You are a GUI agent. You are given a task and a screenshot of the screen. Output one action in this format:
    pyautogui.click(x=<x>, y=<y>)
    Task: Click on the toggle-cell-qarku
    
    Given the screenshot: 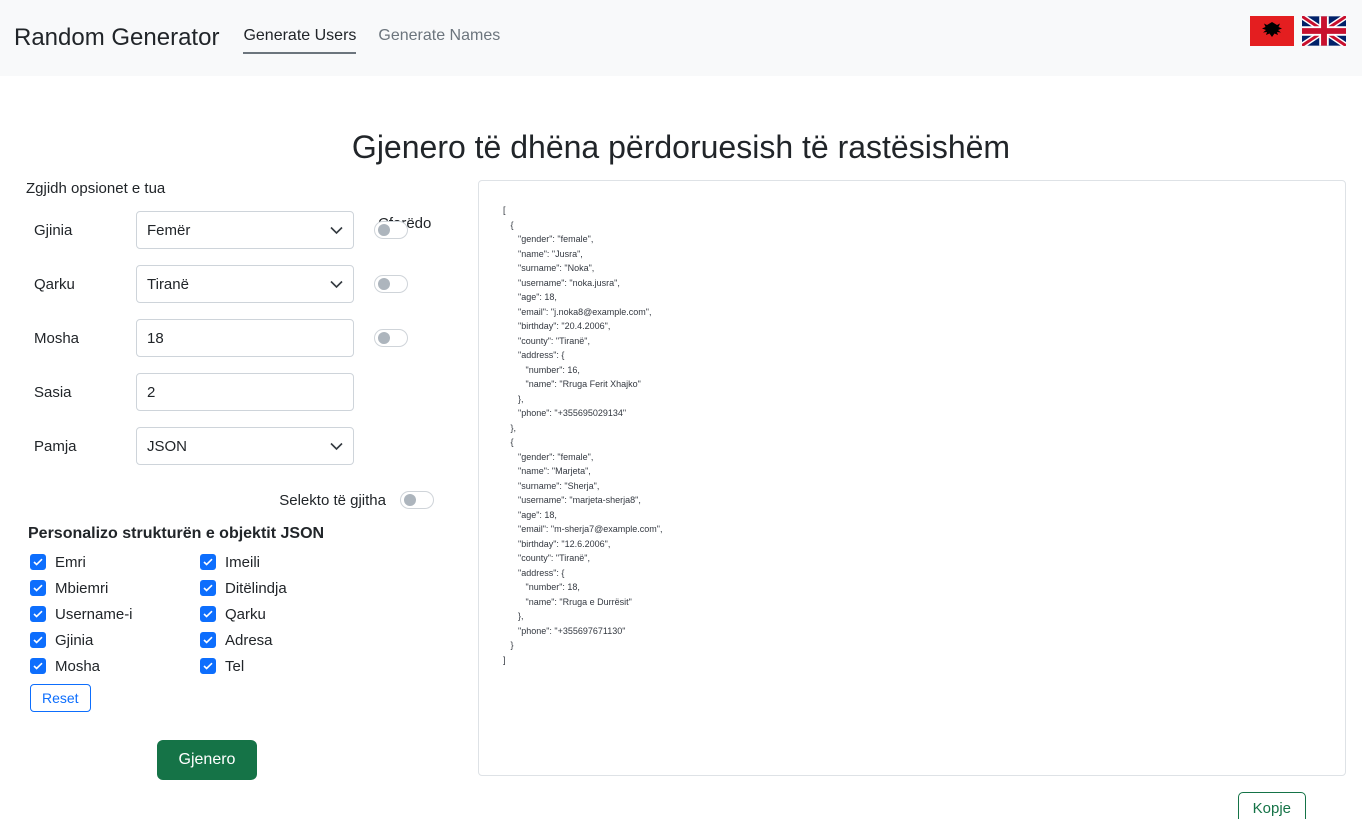 What is the action you would take?
    pyautogui.click(x=384, y=284)
    